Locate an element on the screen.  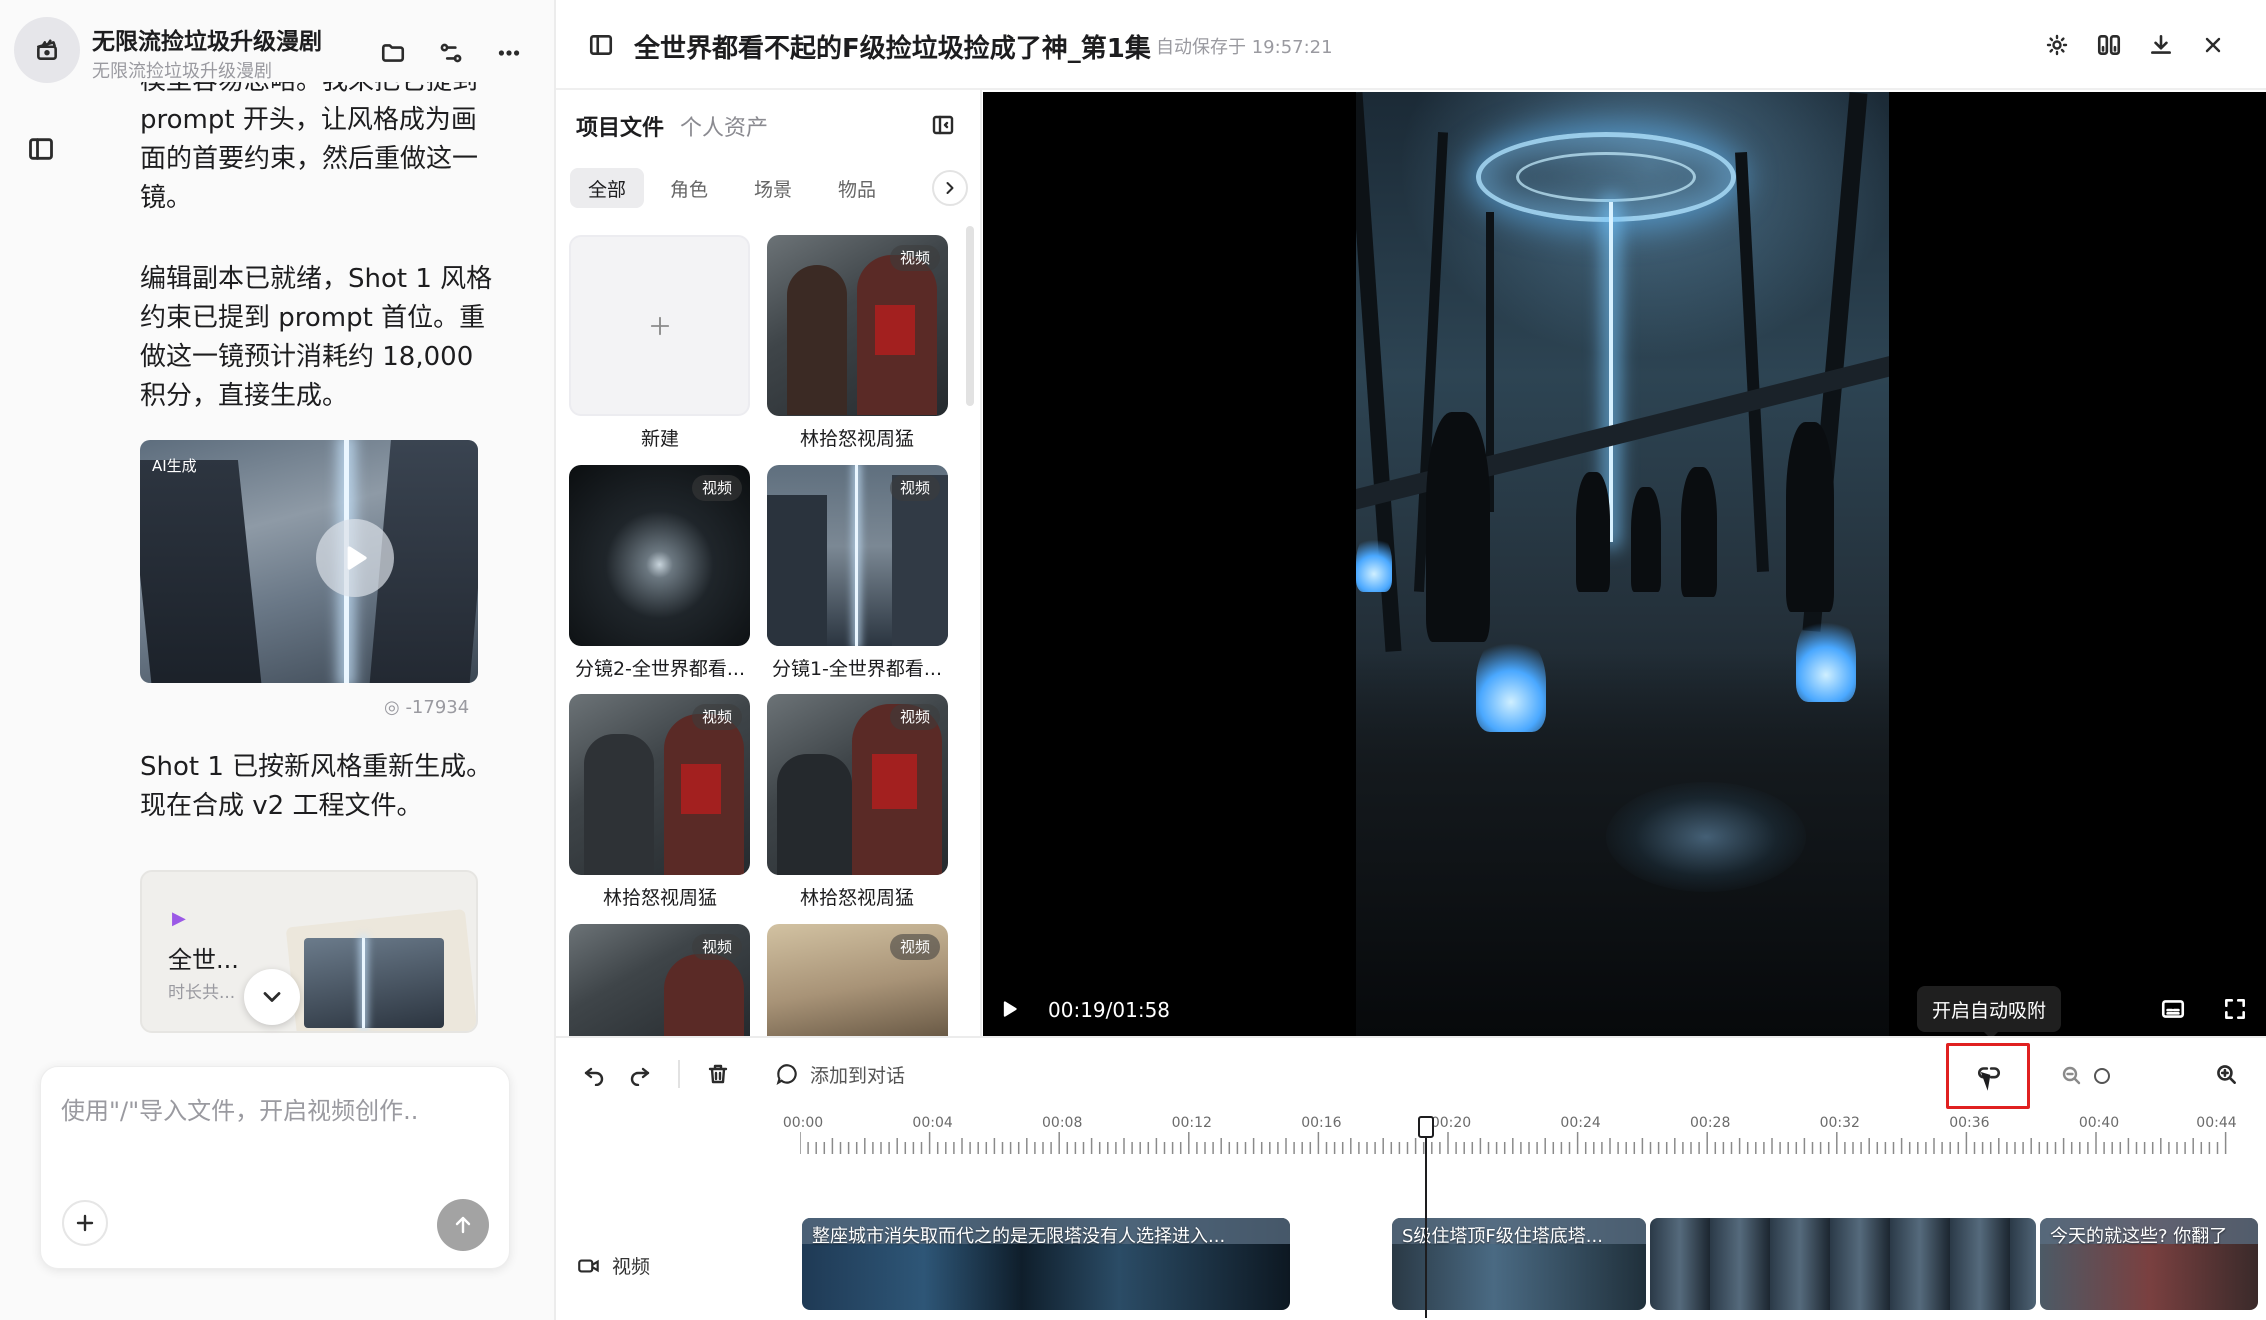
time-ruler is located at coordinates (1526, 1143).